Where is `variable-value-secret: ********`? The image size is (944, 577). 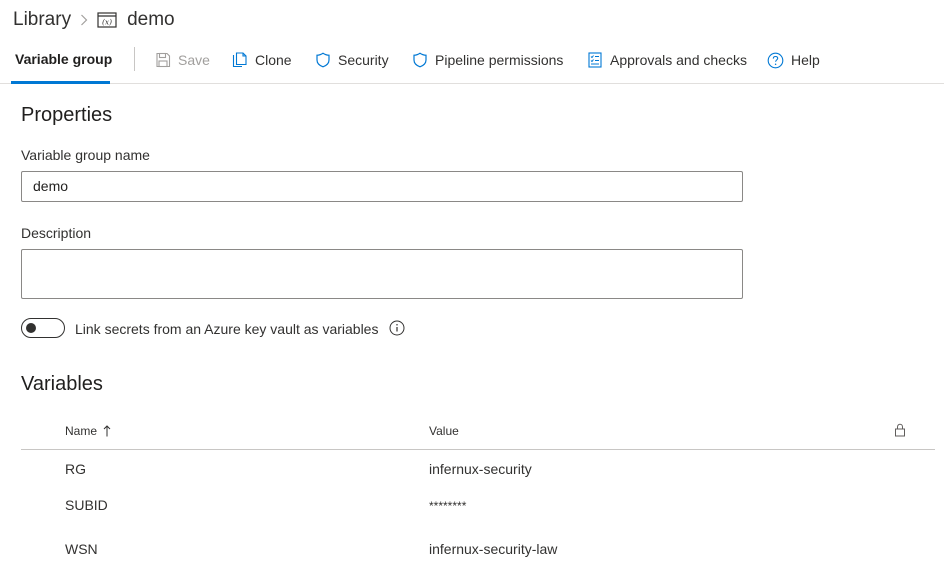
variable-value-secret: ******** is located at coordinates (448, 506).